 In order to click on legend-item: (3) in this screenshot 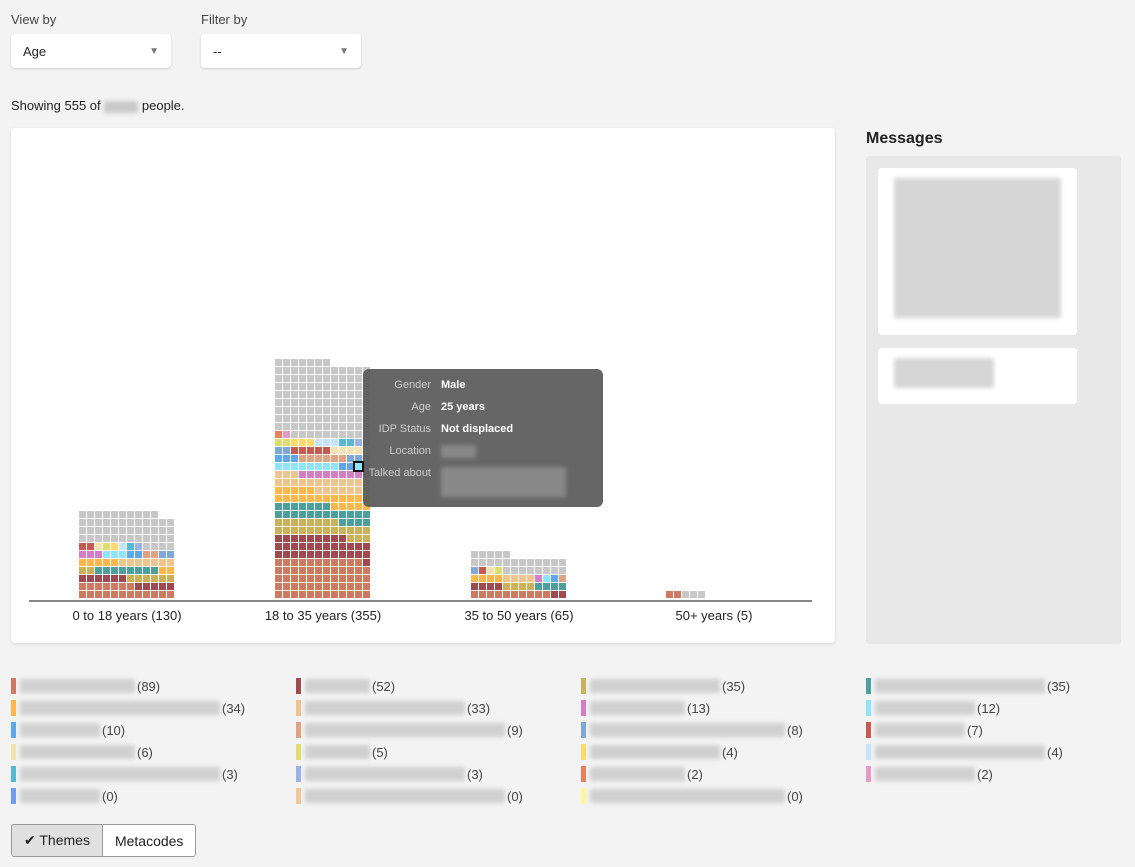, I will do `click(389, 774)`.